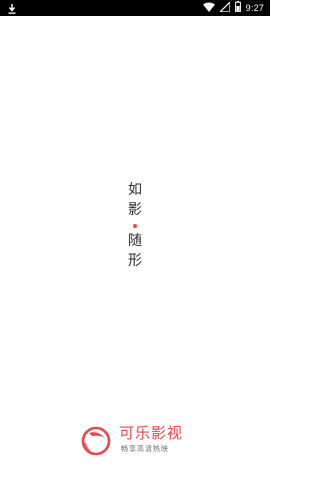 This screenshot has height=480, width=320. What do you see at coordinates (208, 8) in the screenshot?
I see `wifi-icon` at bounding box center [208, 8].